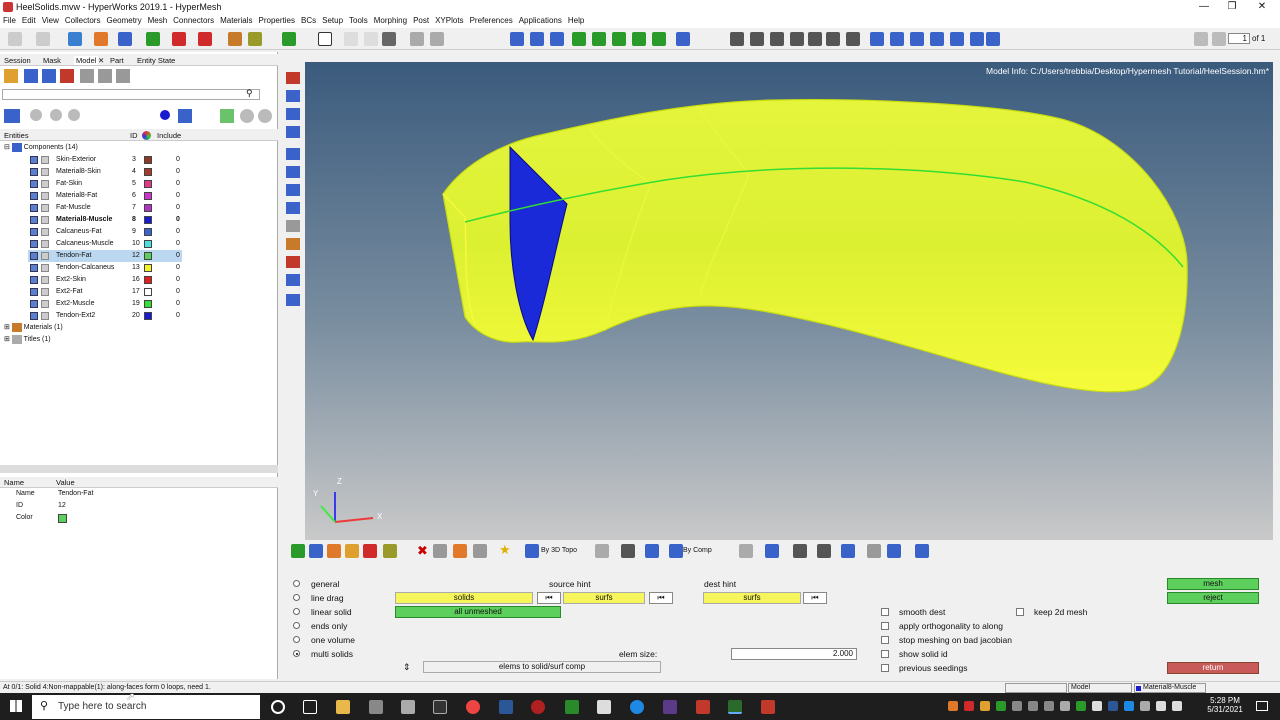 Image resolution: width=1280 pixels, height=720 pixels. Describe the element at coordinates (421, 20) in the screenshot. I see `menu-post: Post` at that location.